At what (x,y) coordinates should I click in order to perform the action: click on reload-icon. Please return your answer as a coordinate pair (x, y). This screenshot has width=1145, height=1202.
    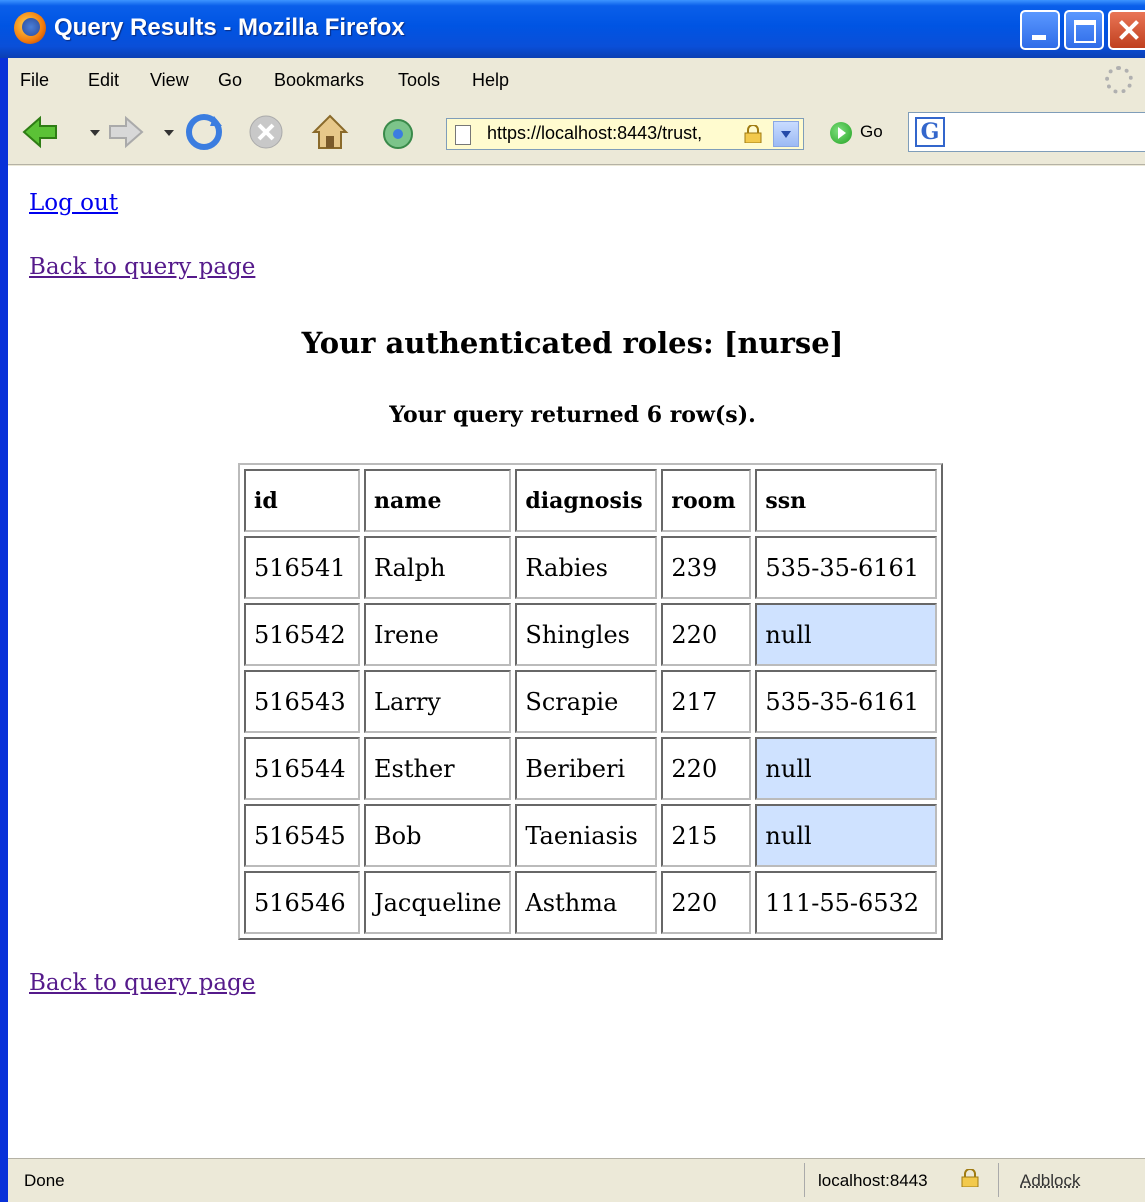
    Looking at the image, I should click on (204, 132).